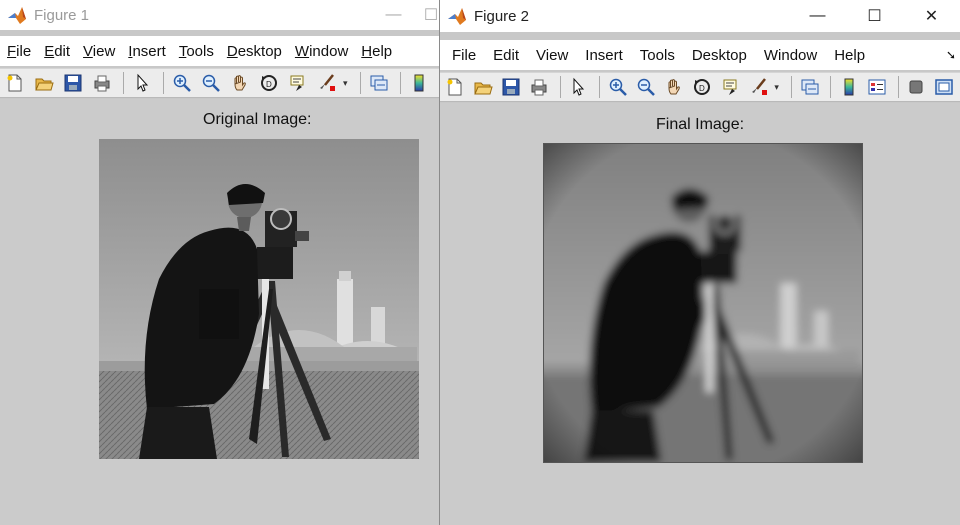  I want to click on window-controls: — ☐ ✕, so click(874, 16).